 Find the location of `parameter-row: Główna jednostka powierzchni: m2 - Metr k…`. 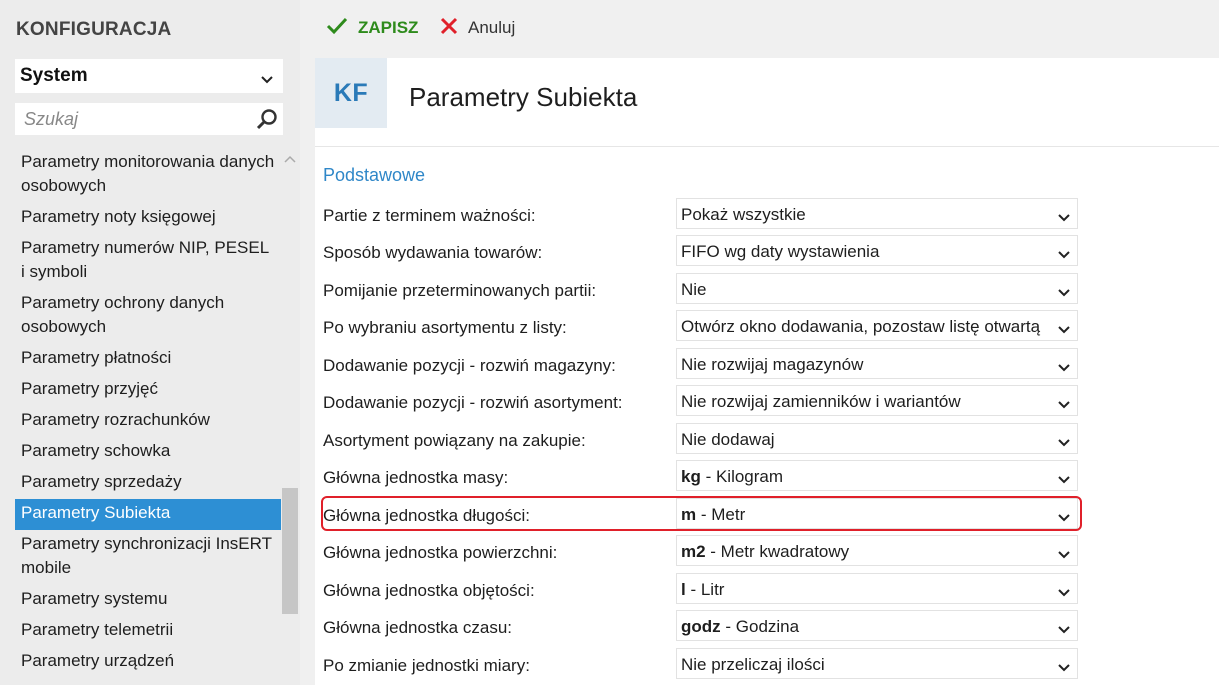

parameter-row: Główna jednostka powierzchni: m2 - Metr k… is located at coordinates (705, 553).